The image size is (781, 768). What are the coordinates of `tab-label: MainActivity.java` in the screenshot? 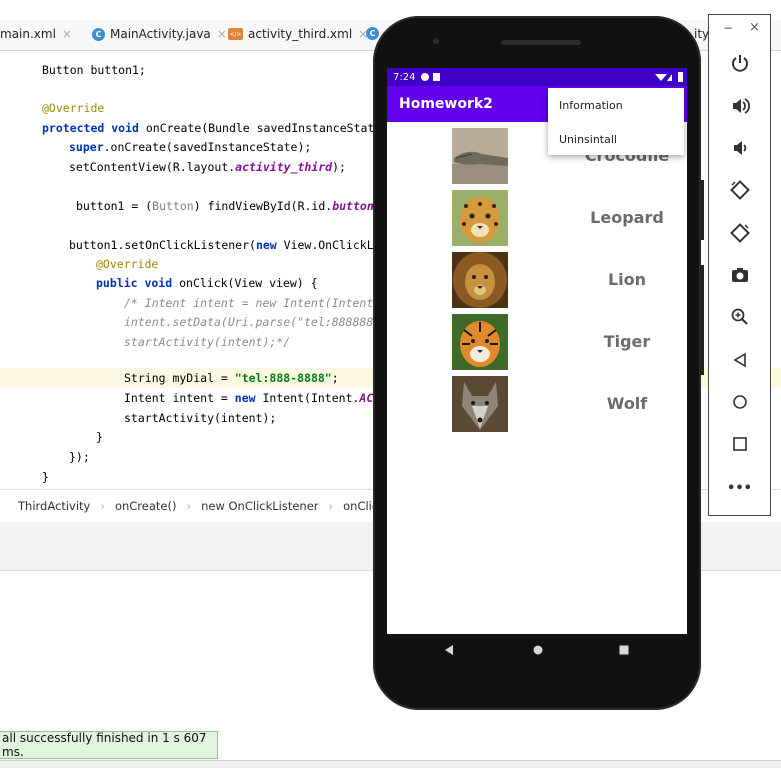 It's located at (160, 34).